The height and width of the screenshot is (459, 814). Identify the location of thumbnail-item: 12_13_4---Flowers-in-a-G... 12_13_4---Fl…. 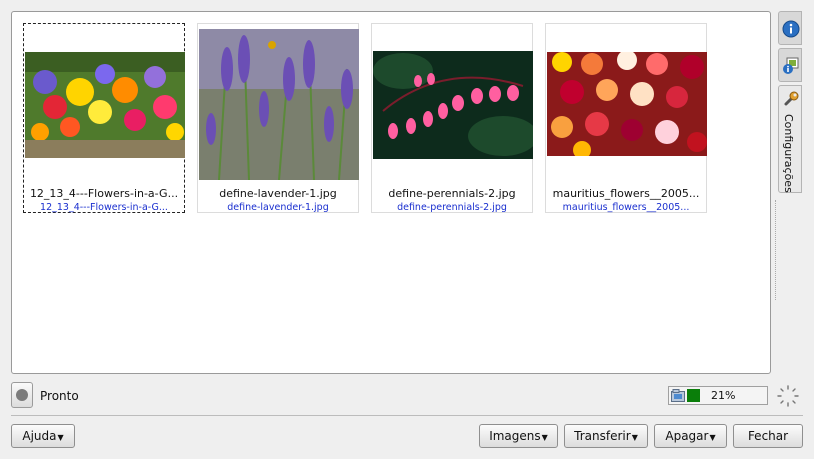
(104, 118).